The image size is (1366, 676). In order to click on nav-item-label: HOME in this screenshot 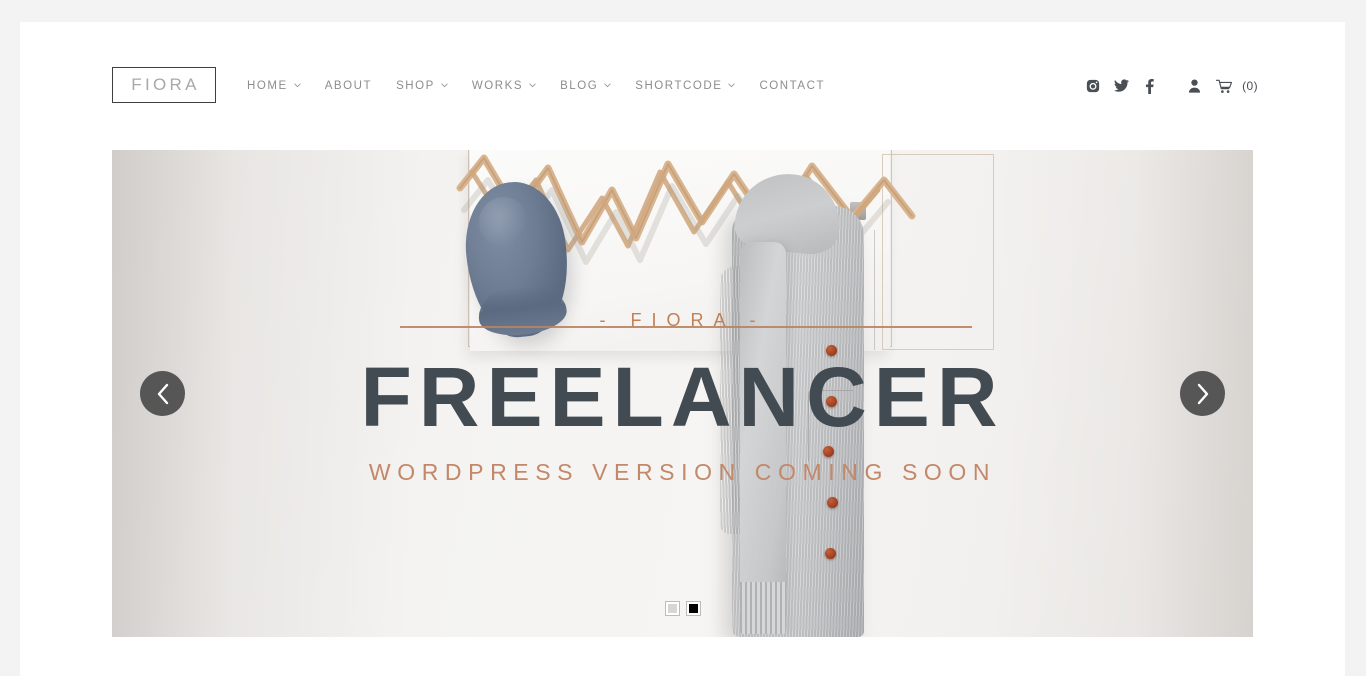, I will do `click(267, 86)`.